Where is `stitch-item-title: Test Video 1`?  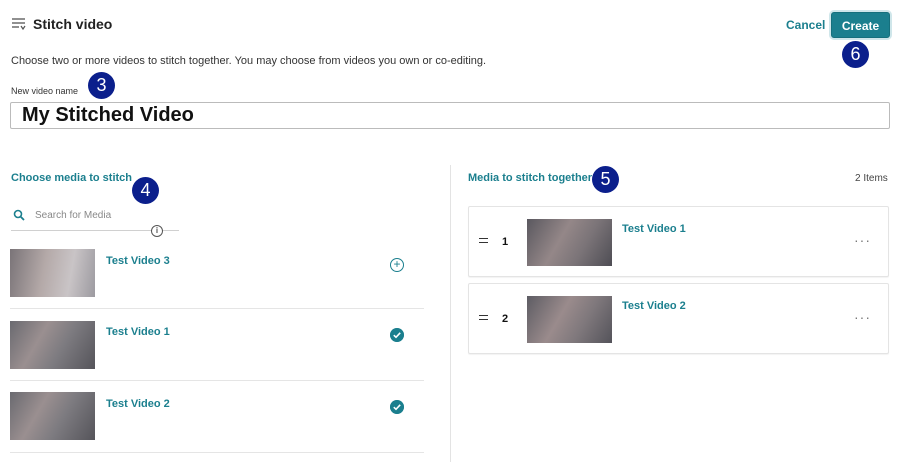 stitch-item-title: Test Video 1 is located at coordinates (654, 229).